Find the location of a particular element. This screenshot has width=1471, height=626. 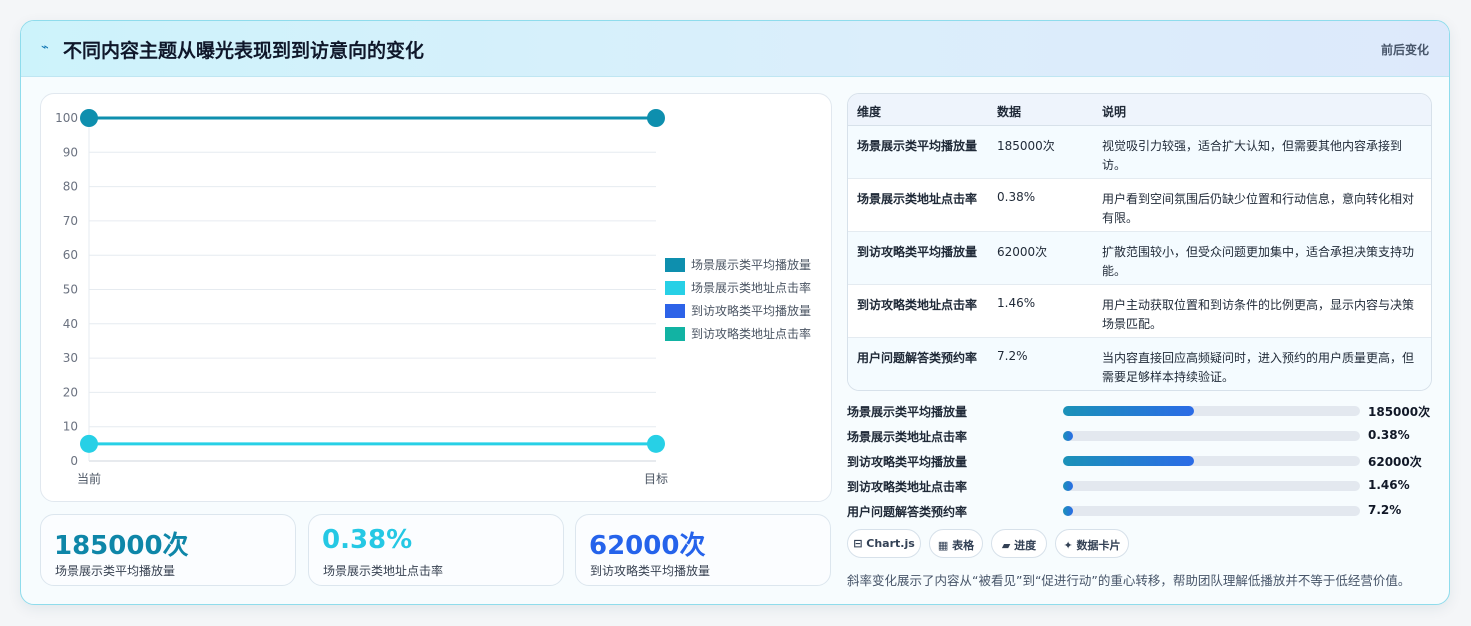

stat-card-3: 62000次 到访攻略类平均播放量 is located at coordinates (703, 550).